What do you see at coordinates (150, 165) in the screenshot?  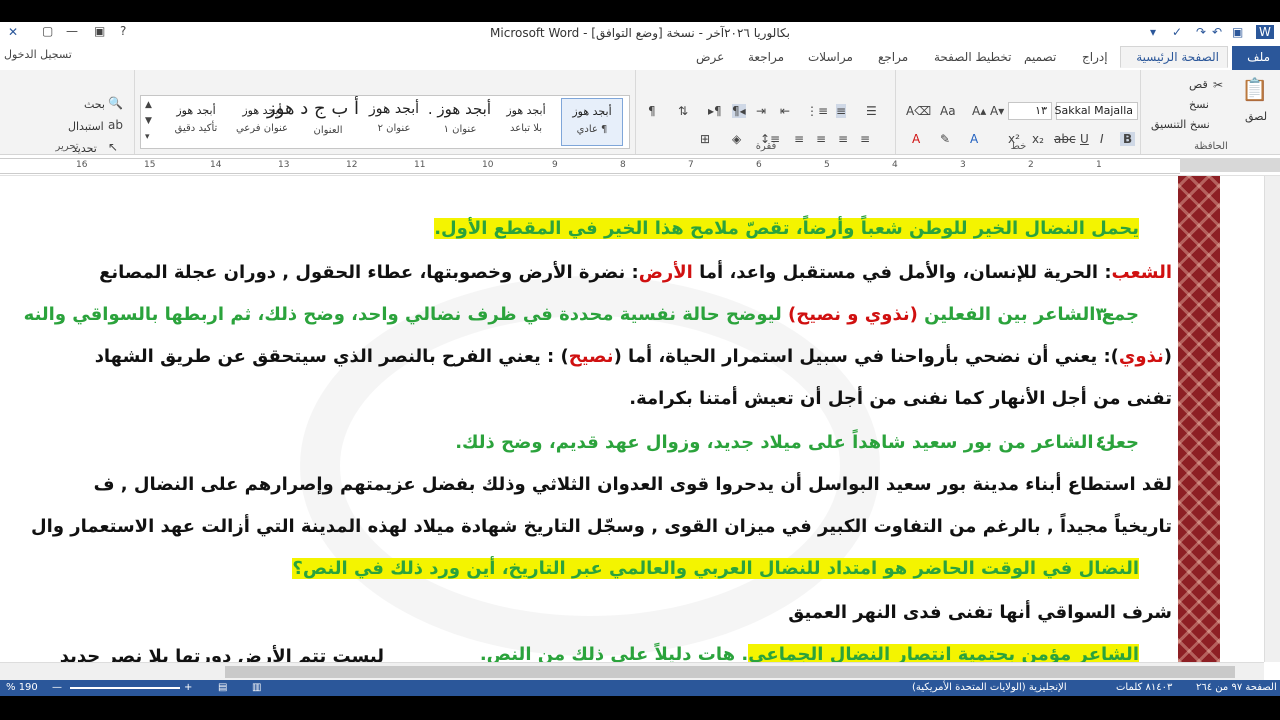 I see `ruler-tick: 15` at bounding box center [150, 165].